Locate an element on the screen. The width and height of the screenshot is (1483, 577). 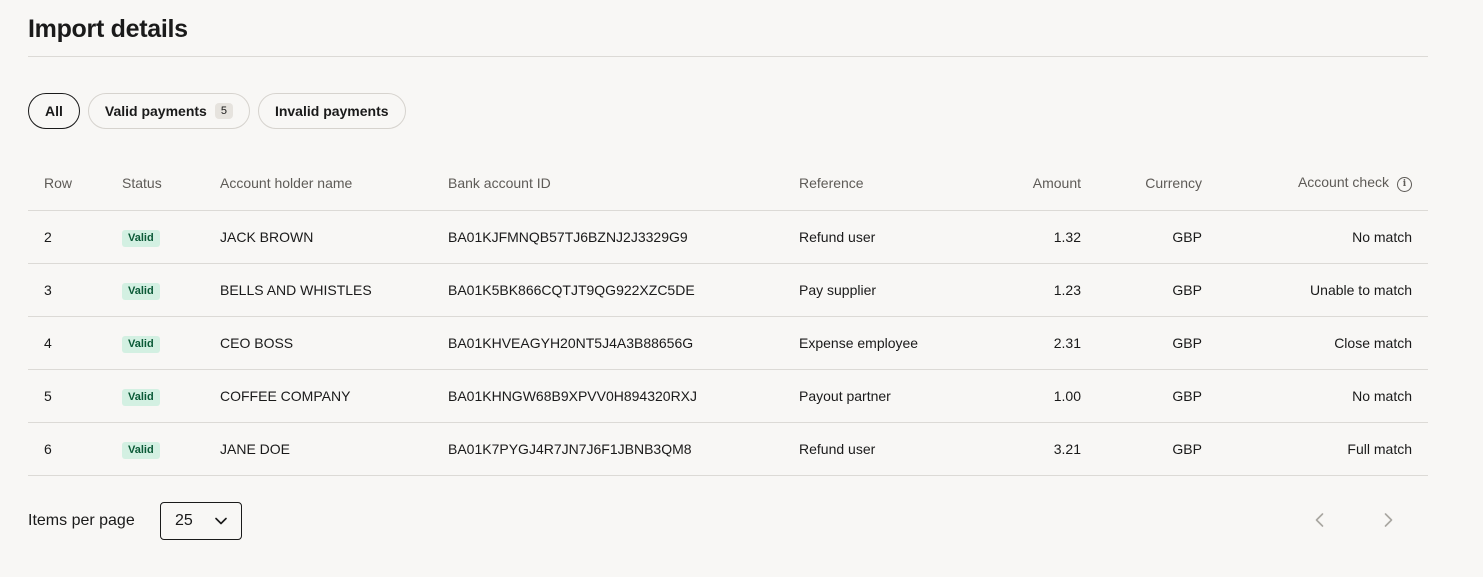
cell-account-check: Unable to match is located at coordinates (1315, 290).